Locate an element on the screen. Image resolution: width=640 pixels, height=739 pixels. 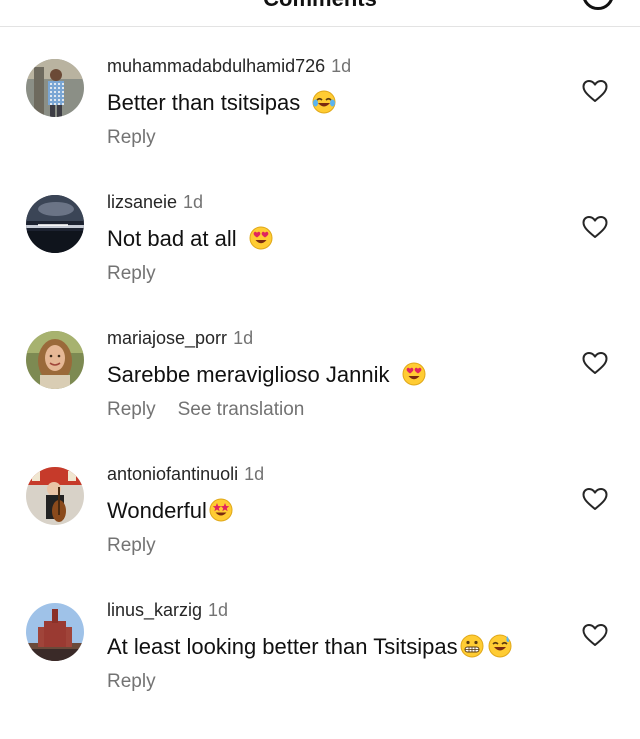
comment-text: Better than tsitsipas is located at coordinates (221, 103).